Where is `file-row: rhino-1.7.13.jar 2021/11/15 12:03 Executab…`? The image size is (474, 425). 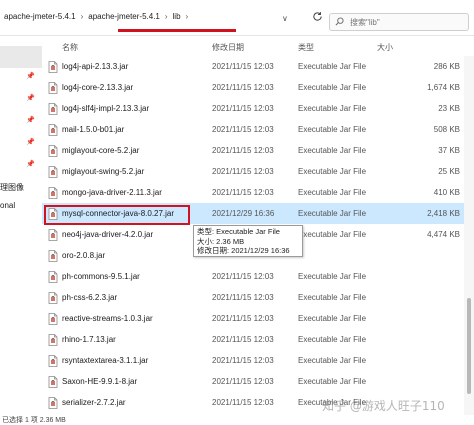
file-row: rhino-1.7.13.jar 2021/11/15 12:03 Executab… is located at coordinates (253, 339).